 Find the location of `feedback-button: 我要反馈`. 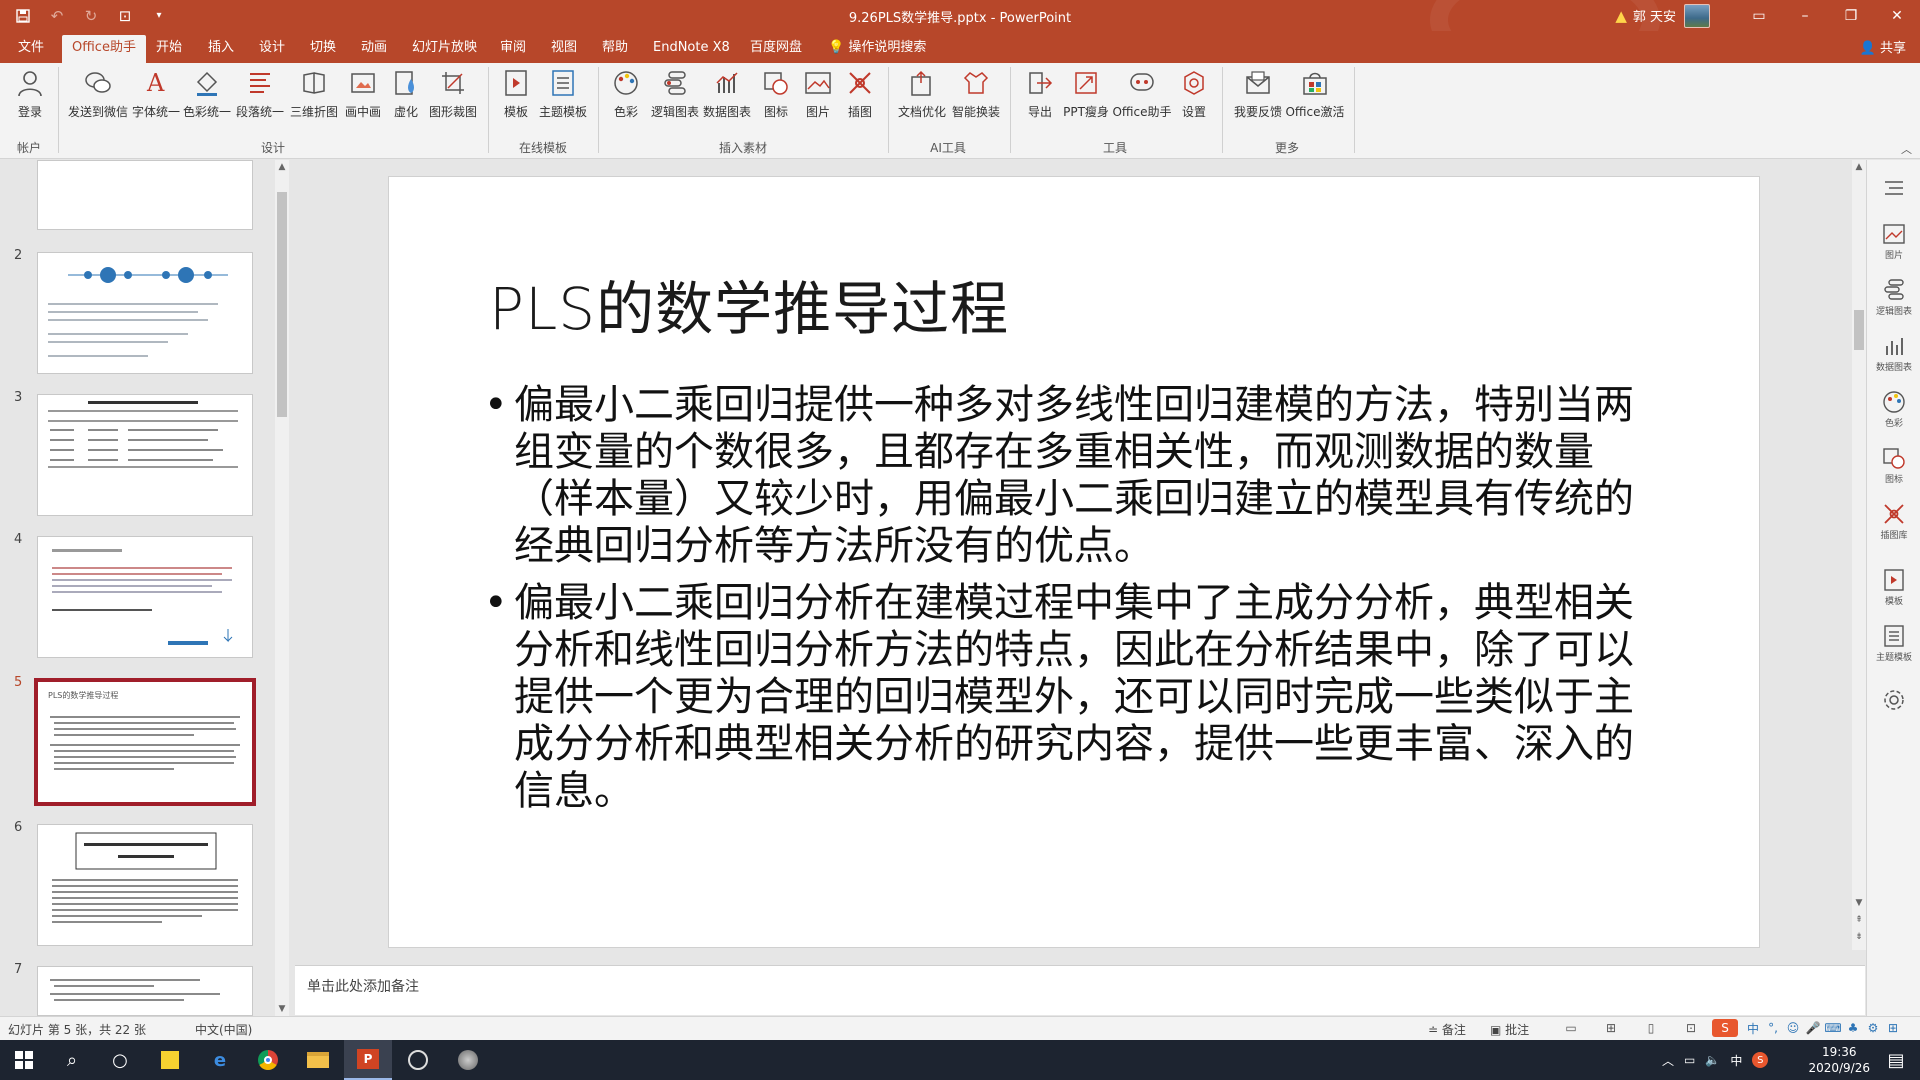

feedback-button: 我要反馈 is located at coordinates (1258, 97).